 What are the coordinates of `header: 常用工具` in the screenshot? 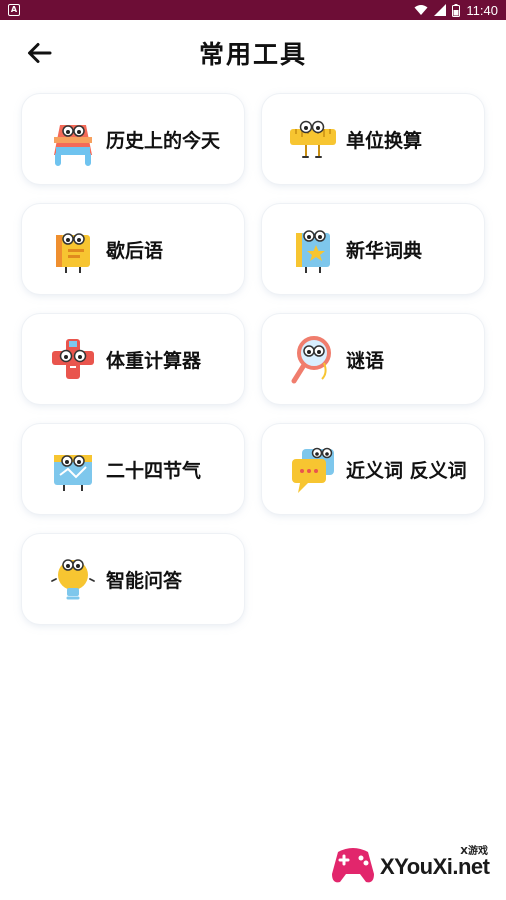 It's located at (253, 53).